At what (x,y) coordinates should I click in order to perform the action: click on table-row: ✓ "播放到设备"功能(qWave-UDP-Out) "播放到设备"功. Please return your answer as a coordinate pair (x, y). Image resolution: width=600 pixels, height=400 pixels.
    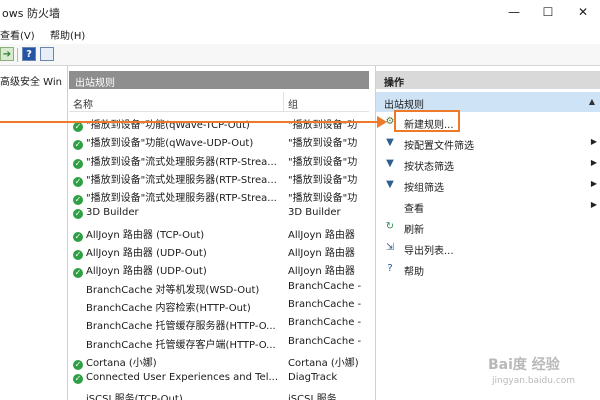
    Looking at the image, I should click on (219, 141).